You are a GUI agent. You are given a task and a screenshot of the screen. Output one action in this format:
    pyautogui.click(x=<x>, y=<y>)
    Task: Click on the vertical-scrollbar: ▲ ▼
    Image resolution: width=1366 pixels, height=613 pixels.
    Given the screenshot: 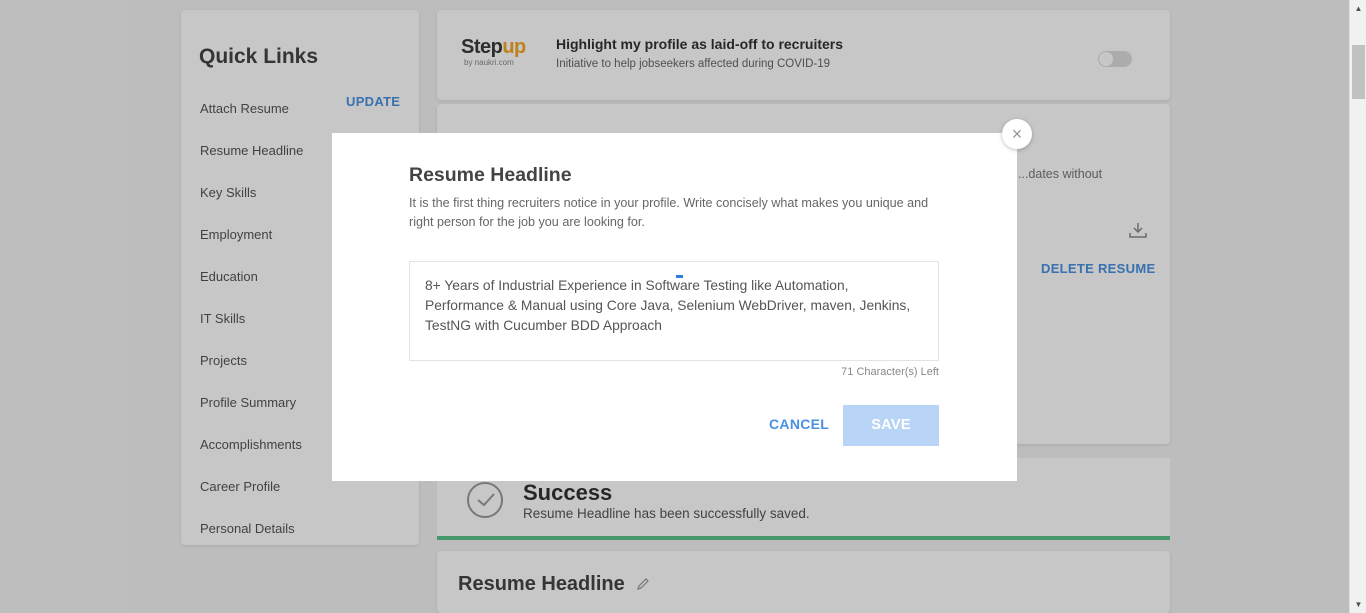 What is the action you would take?
    pyautogui.click(x=1357, y=306)
    